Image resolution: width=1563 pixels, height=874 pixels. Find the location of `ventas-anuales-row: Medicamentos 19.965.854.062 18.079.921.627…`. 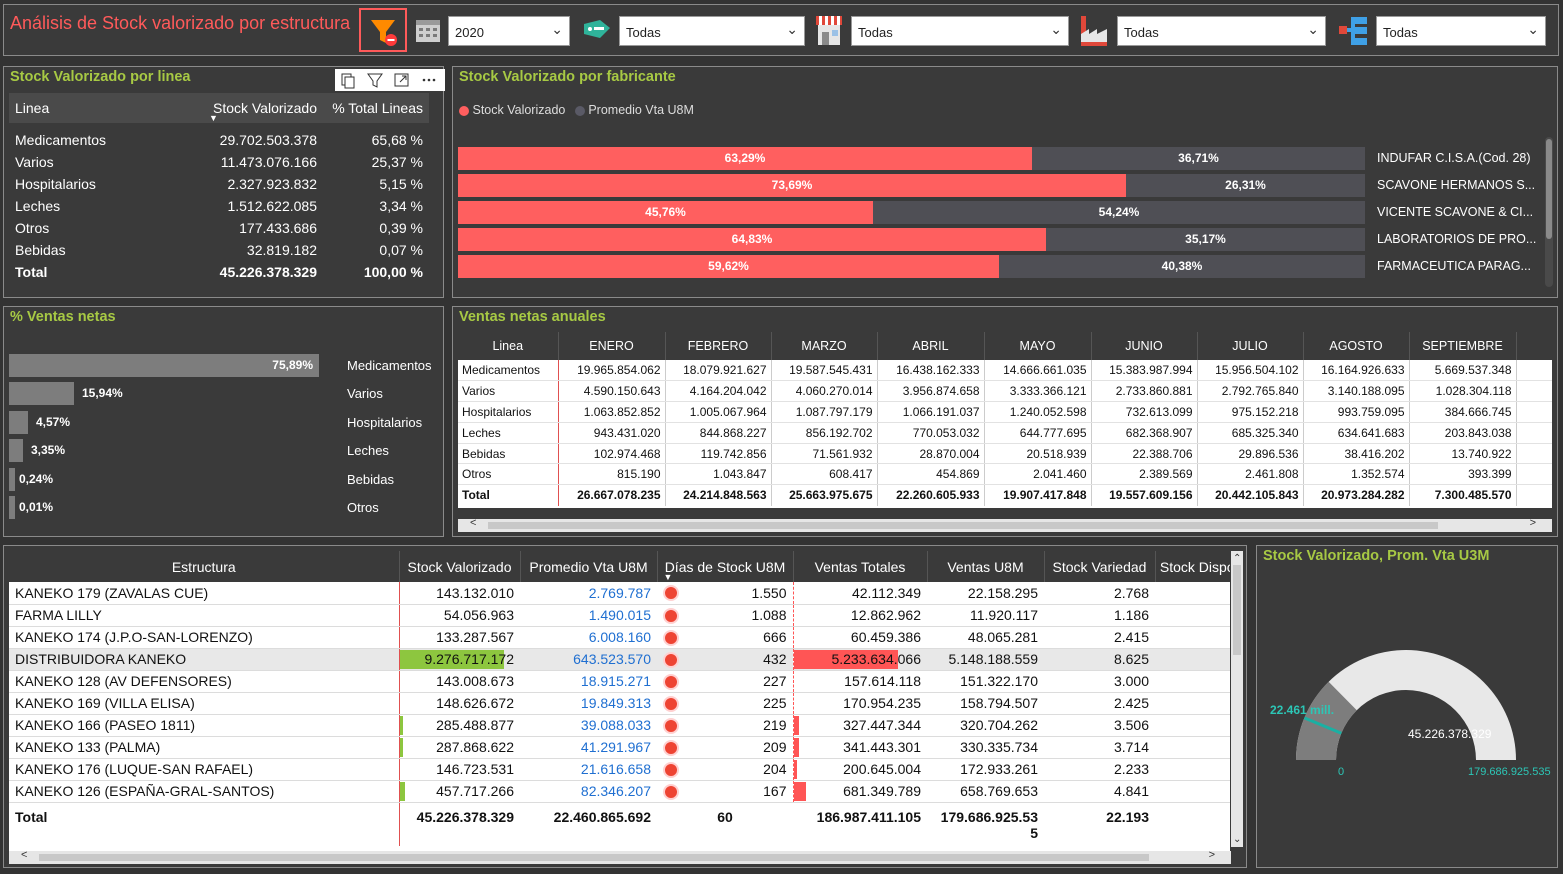

ventas-anuales-row: Medicamentos 19.965.854.062 18.079.921.627… is located at coordinates (1005, 371).